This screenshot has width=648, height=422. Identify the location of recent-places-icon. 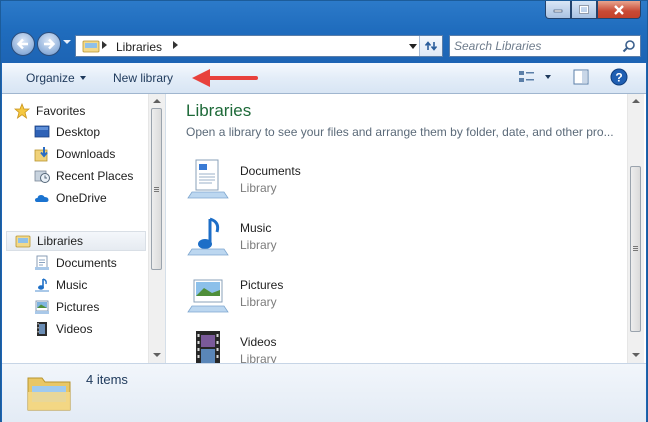
(42, 176).